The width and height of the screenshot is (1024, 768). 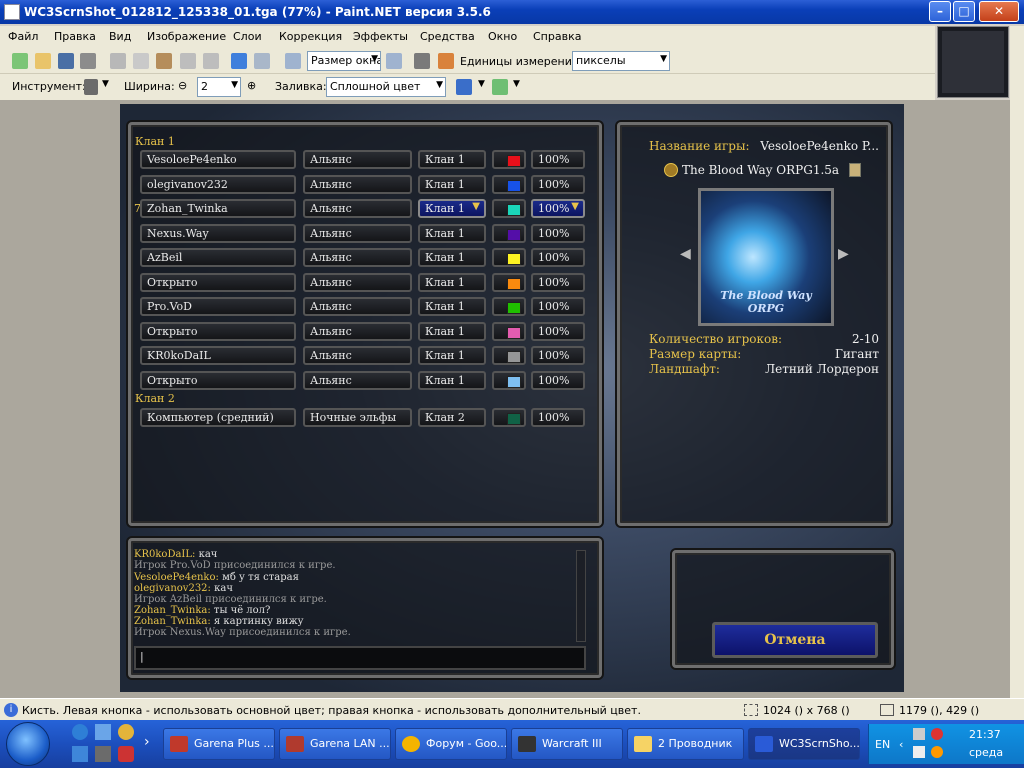 I want to click on new-image-icon, so click(x=20, y=61).